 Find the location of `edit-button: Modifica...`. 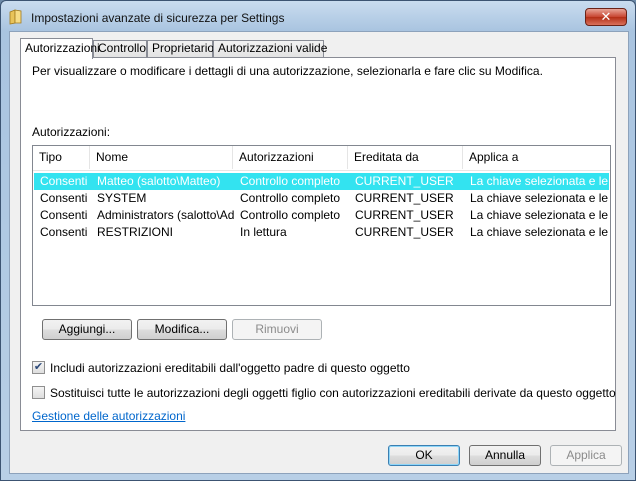

edit-button: Modifica... is located at coordinates (182, 329).